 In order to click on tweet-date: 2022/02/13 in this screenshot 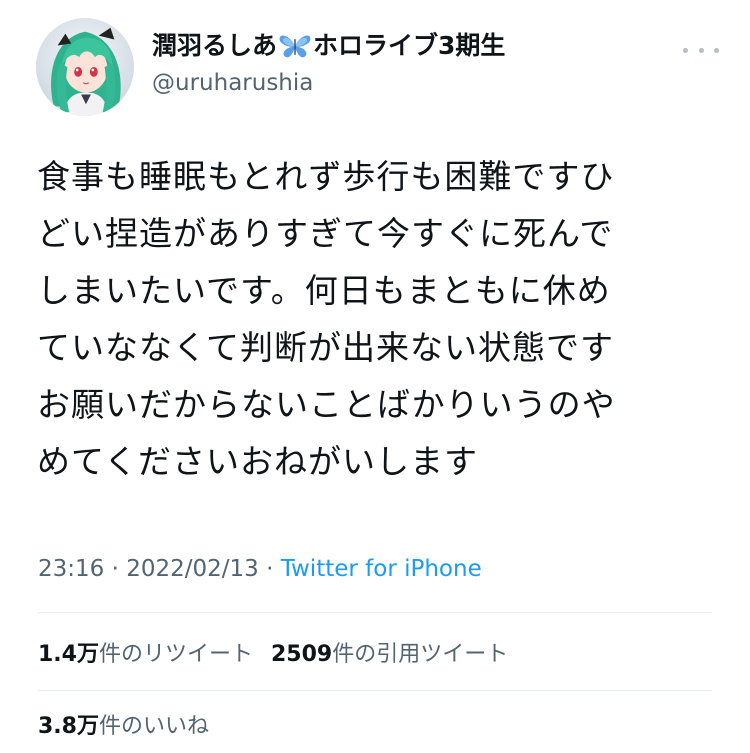, I will do `click(192, 569)`.